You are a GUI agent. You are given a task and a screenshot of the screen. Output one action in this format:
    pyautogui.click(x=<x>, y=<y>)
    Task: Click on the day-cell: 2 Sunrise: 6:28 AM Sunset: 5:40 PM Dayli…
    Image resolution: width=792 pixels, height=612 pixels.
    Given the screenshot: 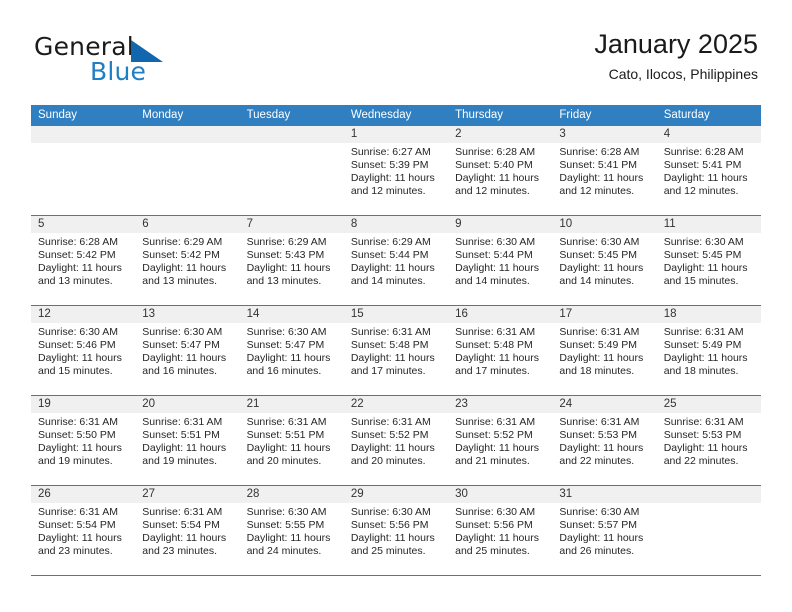 What is the action you would take?
    pyautogui.click(x=500, y=170)
    